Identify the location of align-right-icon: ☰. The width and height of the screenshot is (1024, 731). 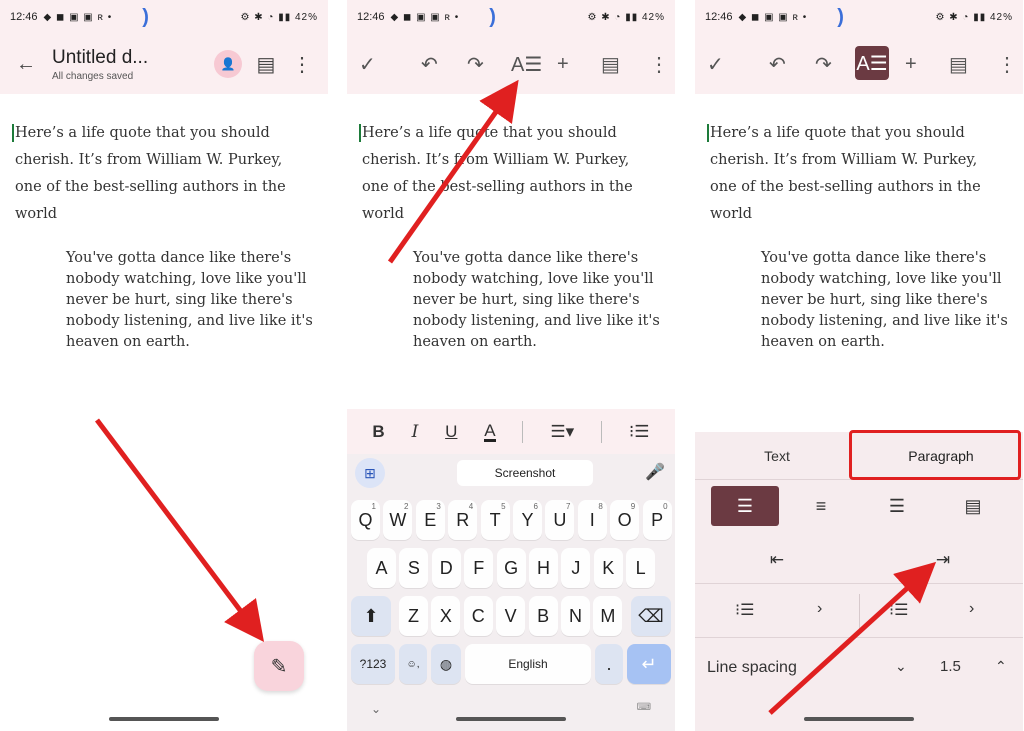
(897, 506).